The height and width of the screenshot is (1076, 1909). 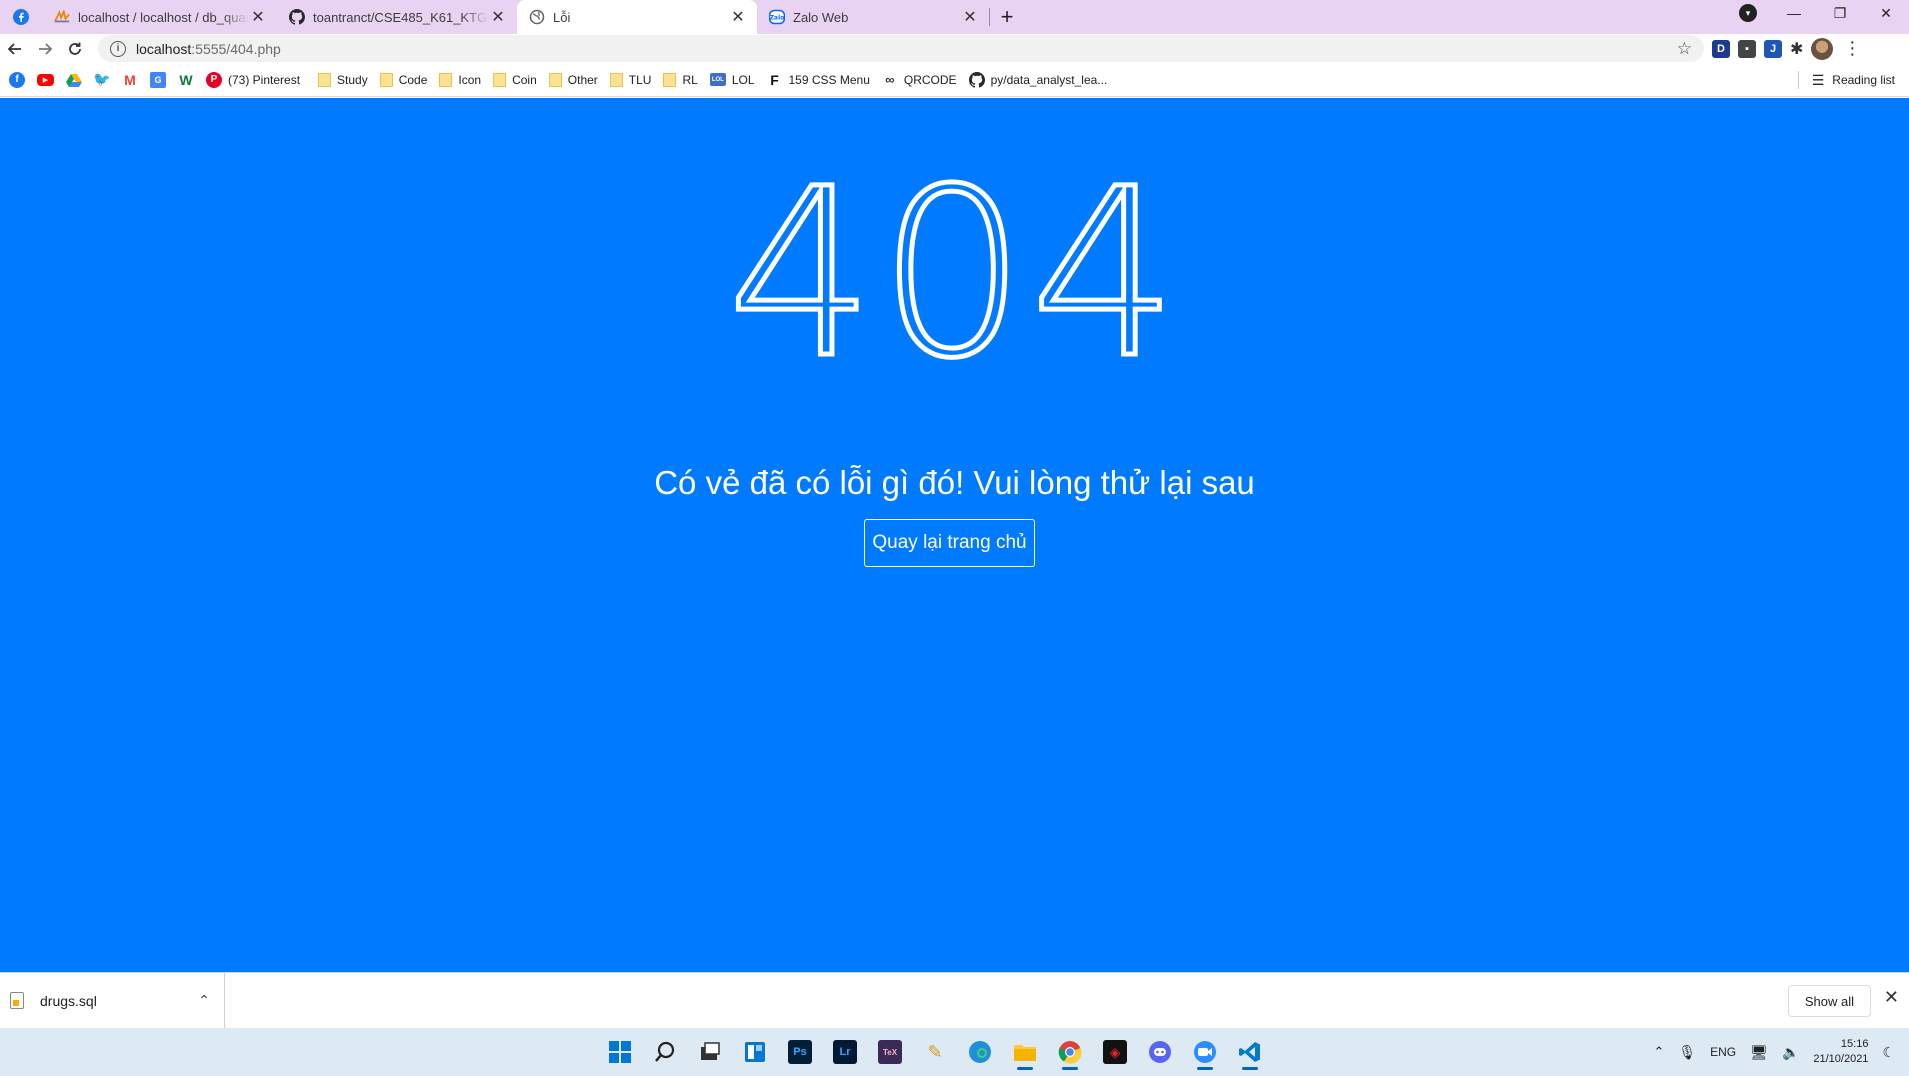 I want to click on reading-list-icon: ☰, so click(x=1818, y=79).